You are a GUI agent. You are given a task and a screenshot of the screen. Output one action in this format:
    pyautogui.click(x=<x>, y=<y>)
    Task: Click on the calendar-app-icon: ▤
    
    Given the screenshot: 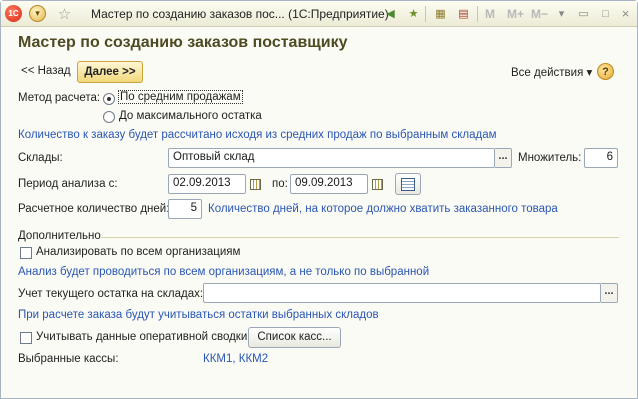 What is the action you would take?
    pyautogui.click(x=463, y=13)
    